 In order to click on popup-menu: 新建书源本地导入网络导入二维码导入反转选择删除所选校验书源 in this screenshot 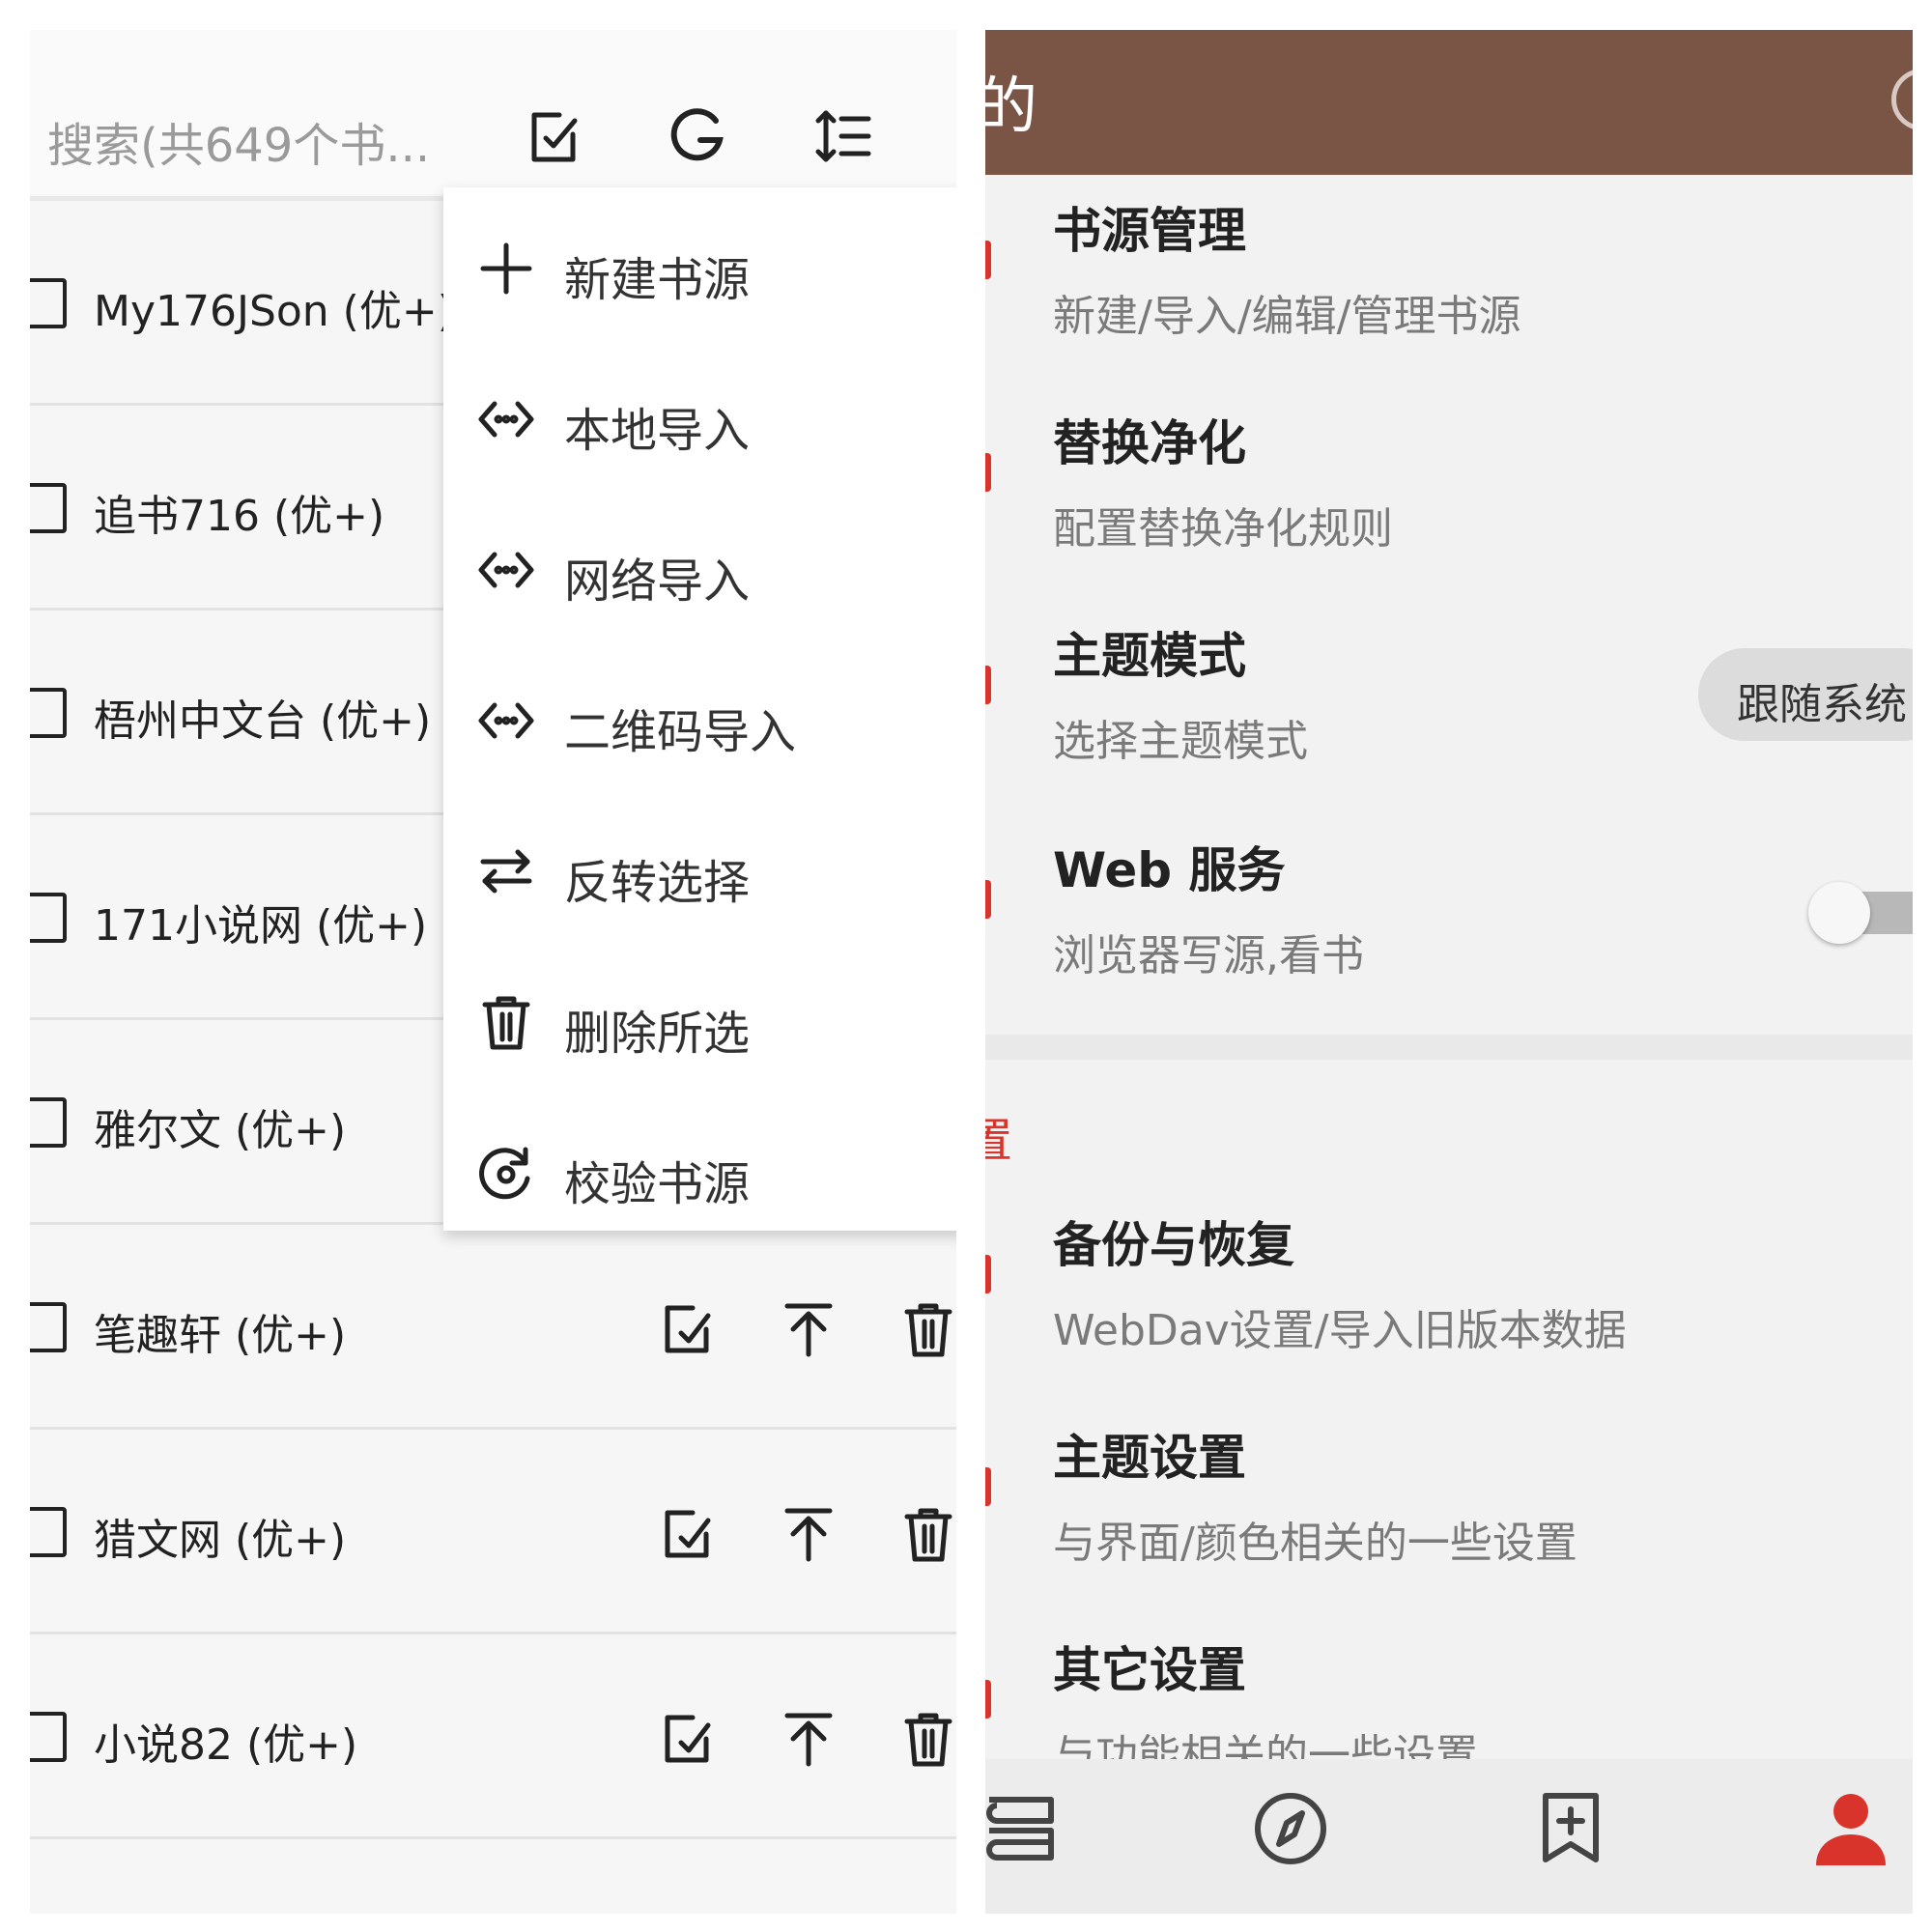, I will do `click(699, 709)`.